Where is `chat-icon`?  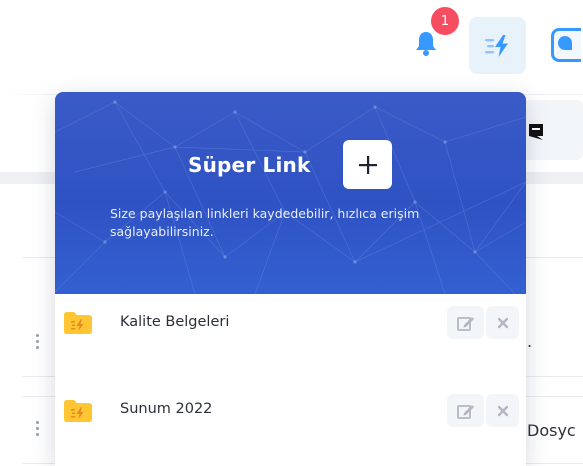 chat-icon is located at coordinates (536, 132).